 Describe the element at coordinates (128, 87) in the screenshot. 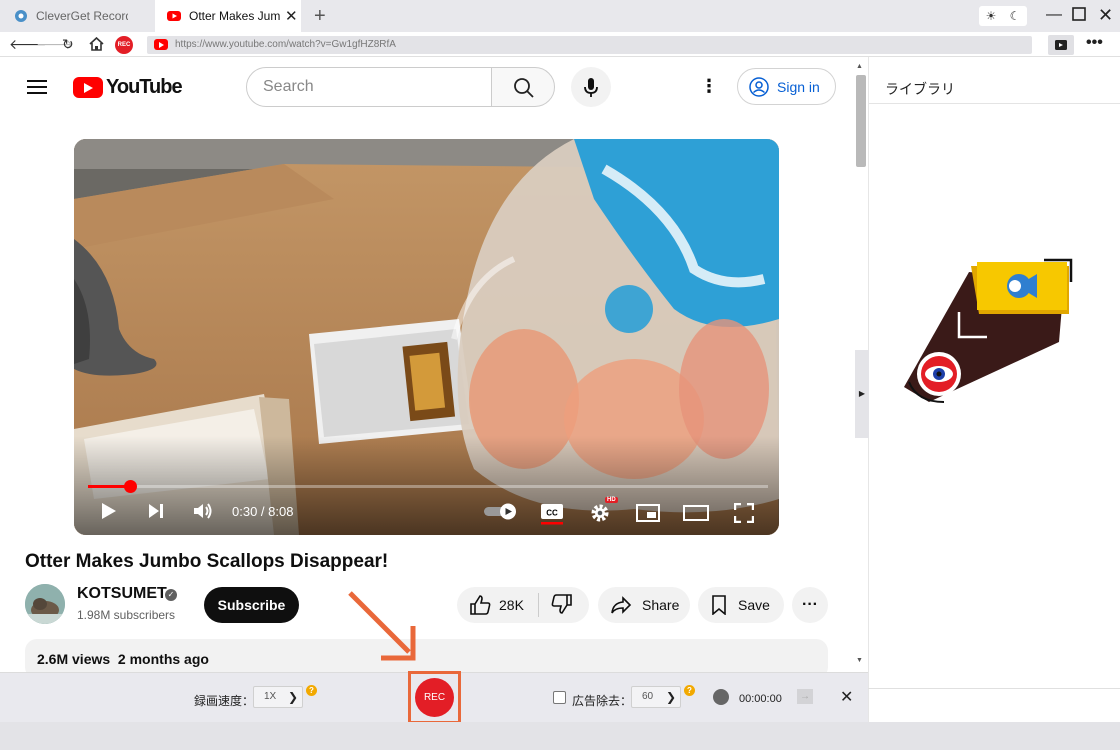

I see `youtube-logo: YouTube` at that location.